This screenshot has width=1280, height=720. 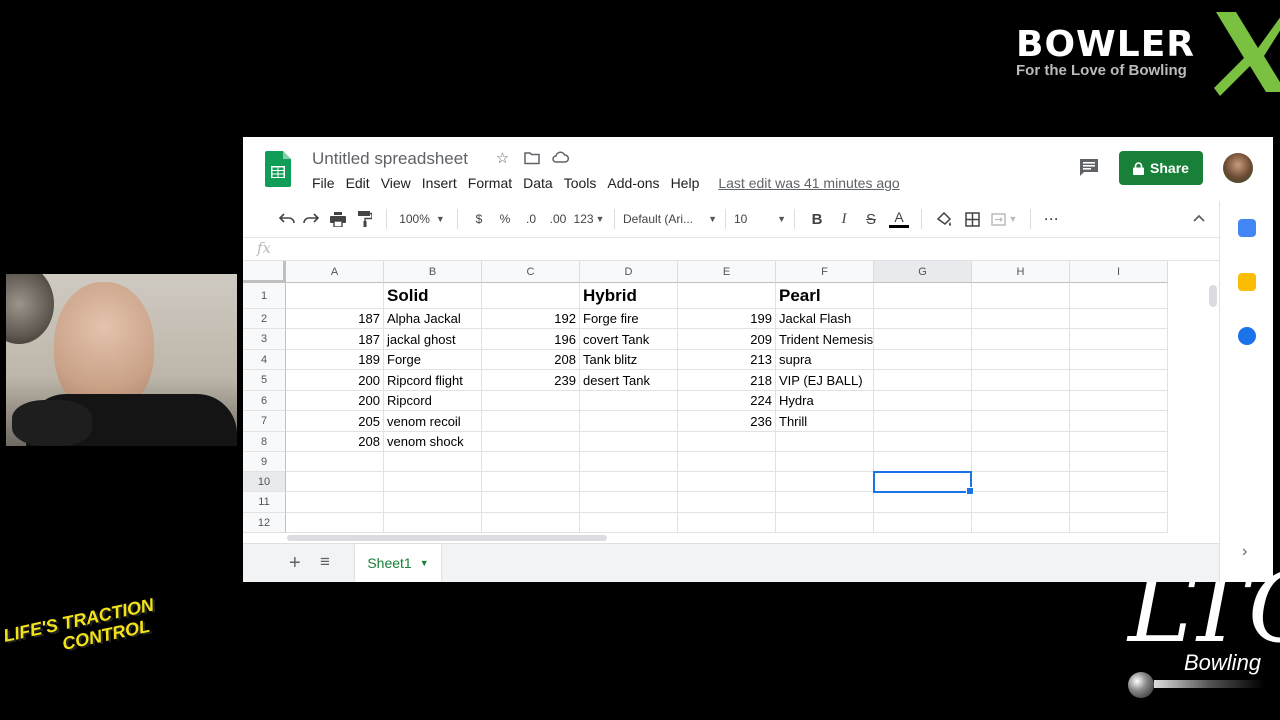 What do you see at coordinates (538, 183) in the screenshot?
I see `menu-data: Data` at bounding box center [538, 183].